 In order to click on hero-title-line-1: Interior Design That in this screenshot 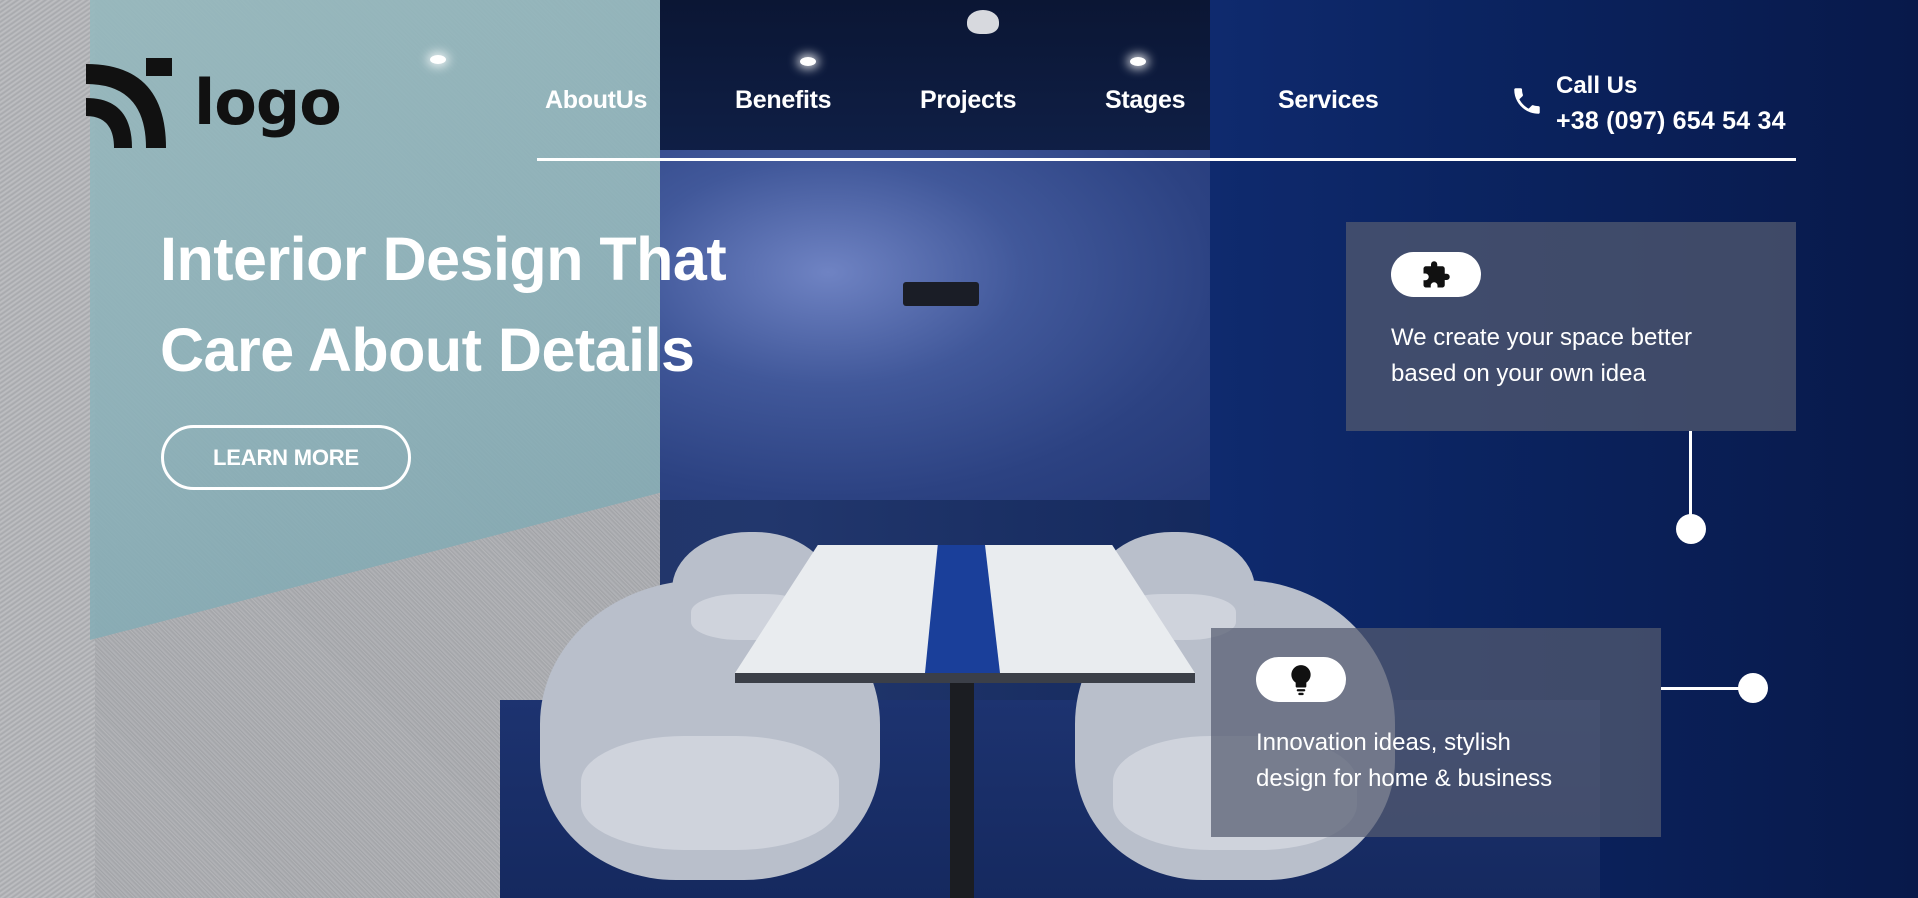, I will do `click(443, 259)`.